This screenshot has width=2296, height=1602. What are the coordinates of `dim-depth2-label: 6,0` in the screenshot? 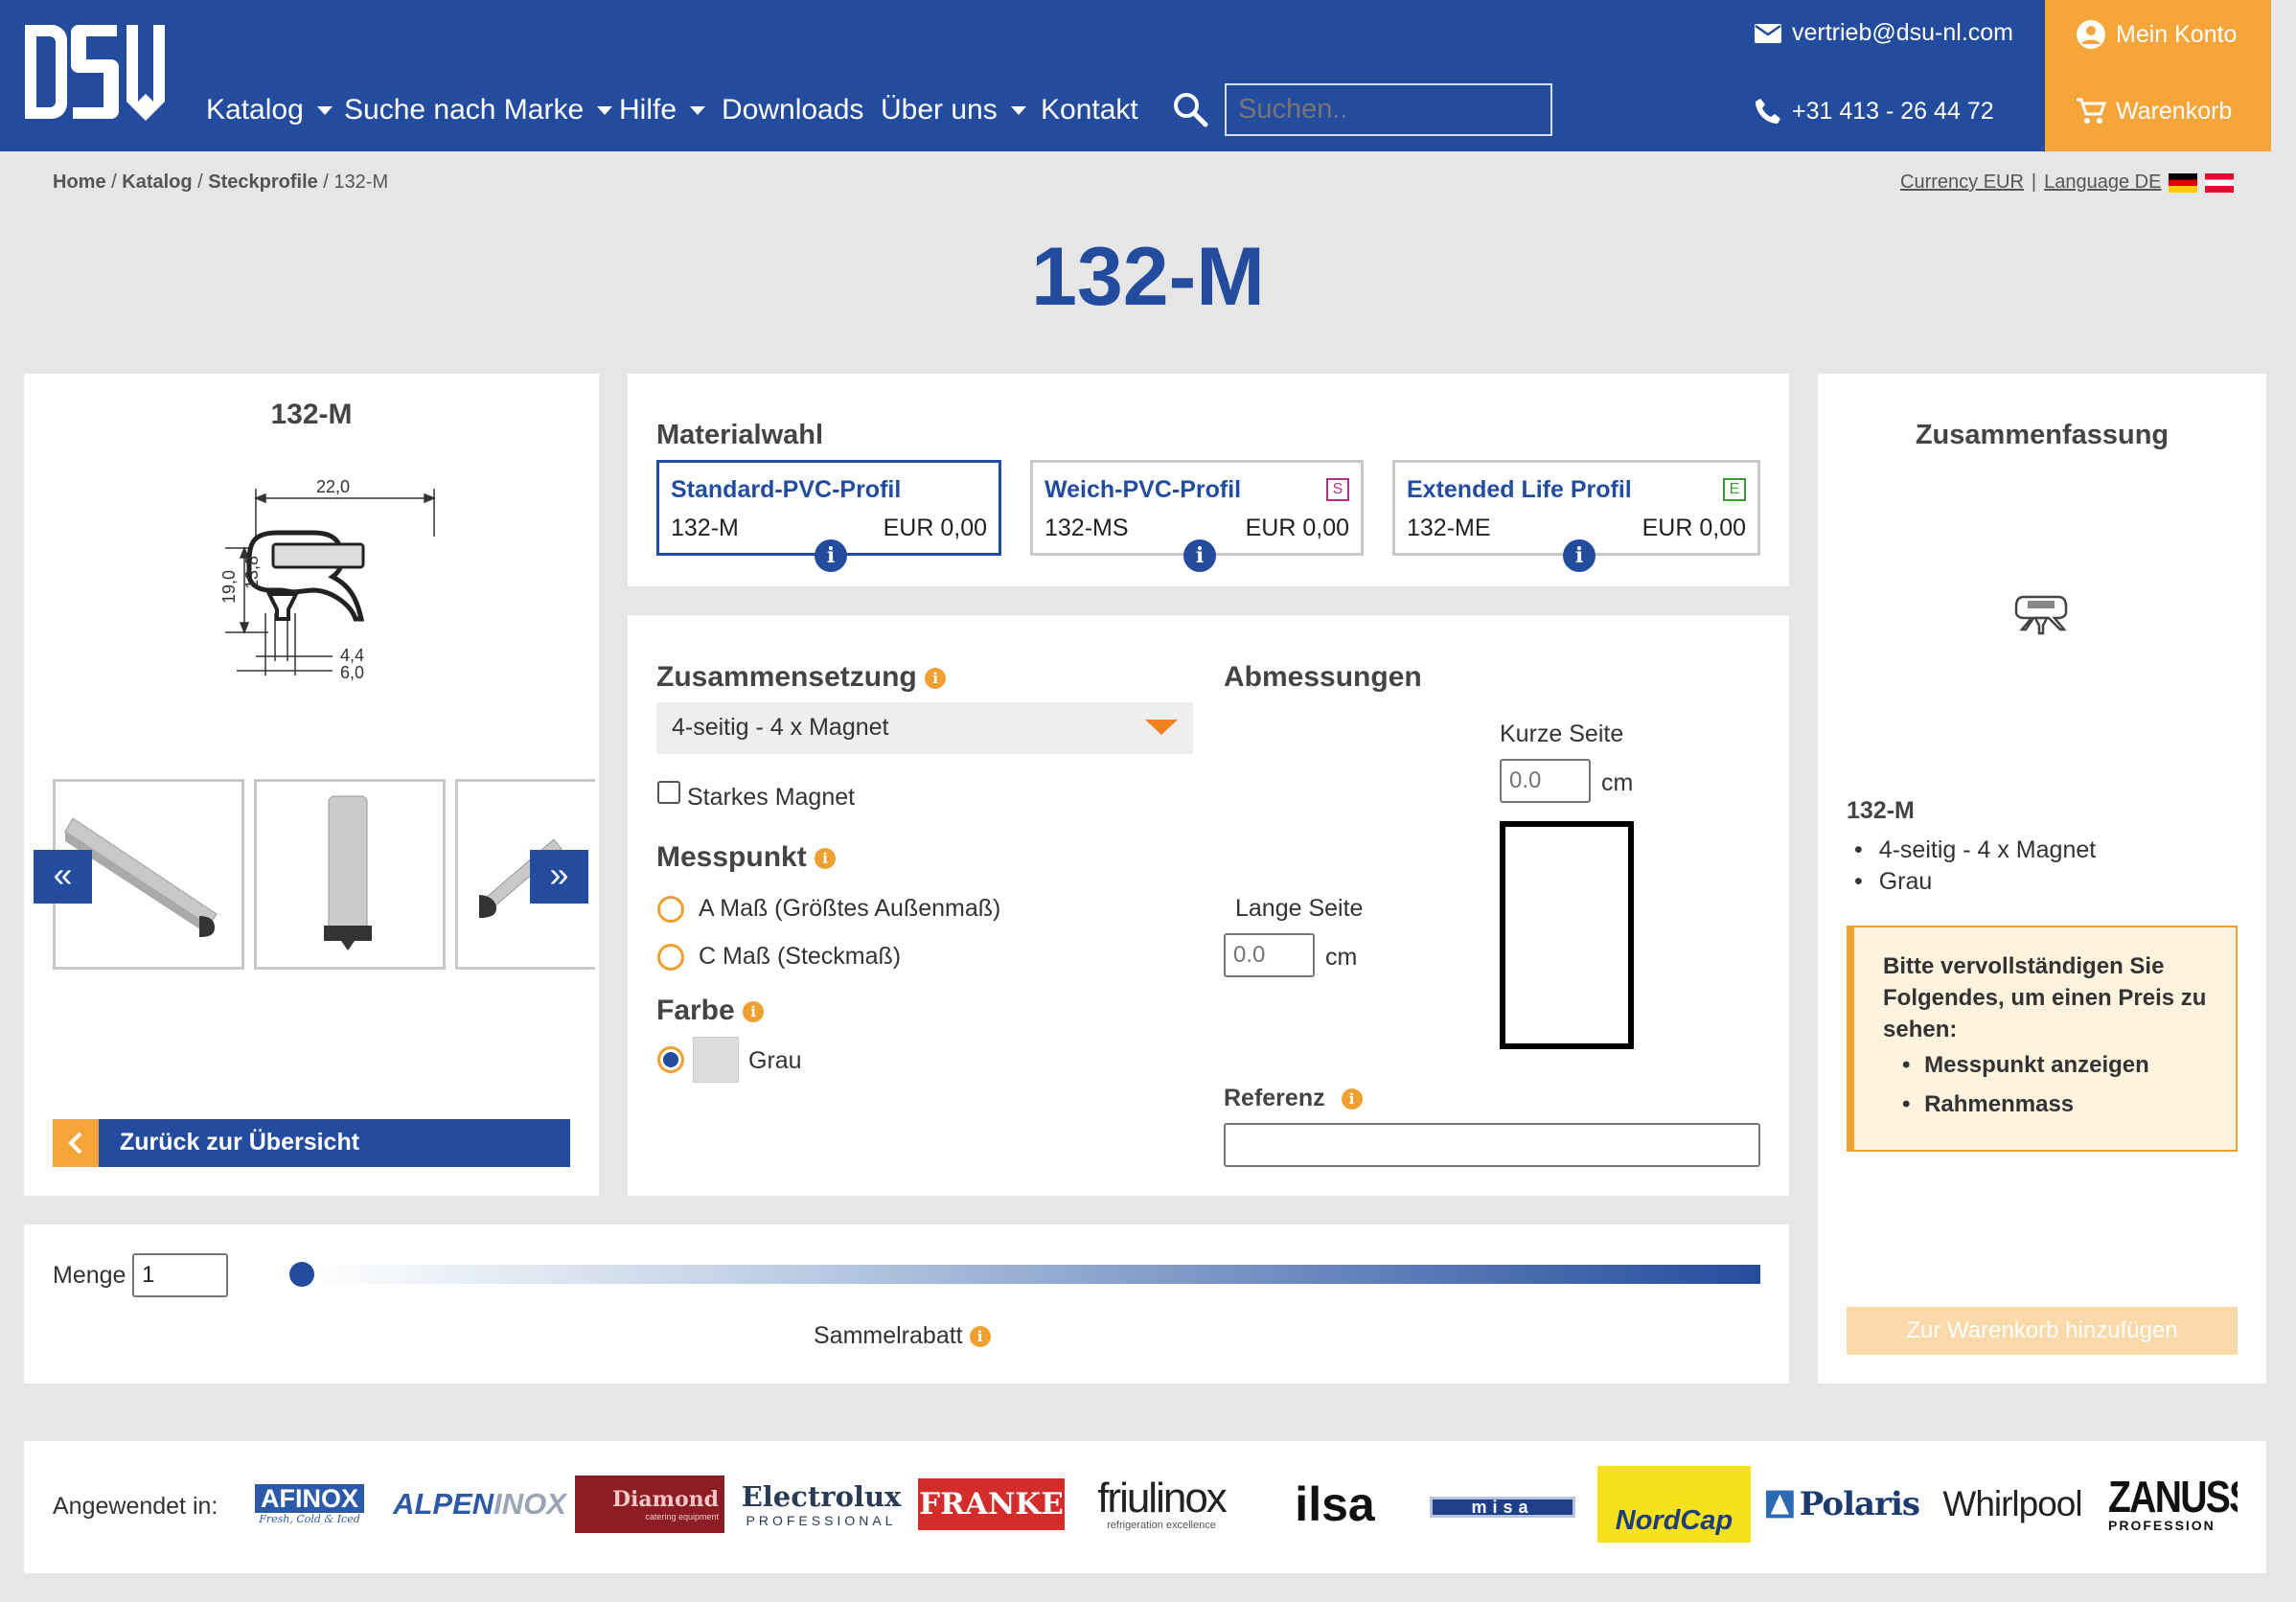 It's located at (352, 673).